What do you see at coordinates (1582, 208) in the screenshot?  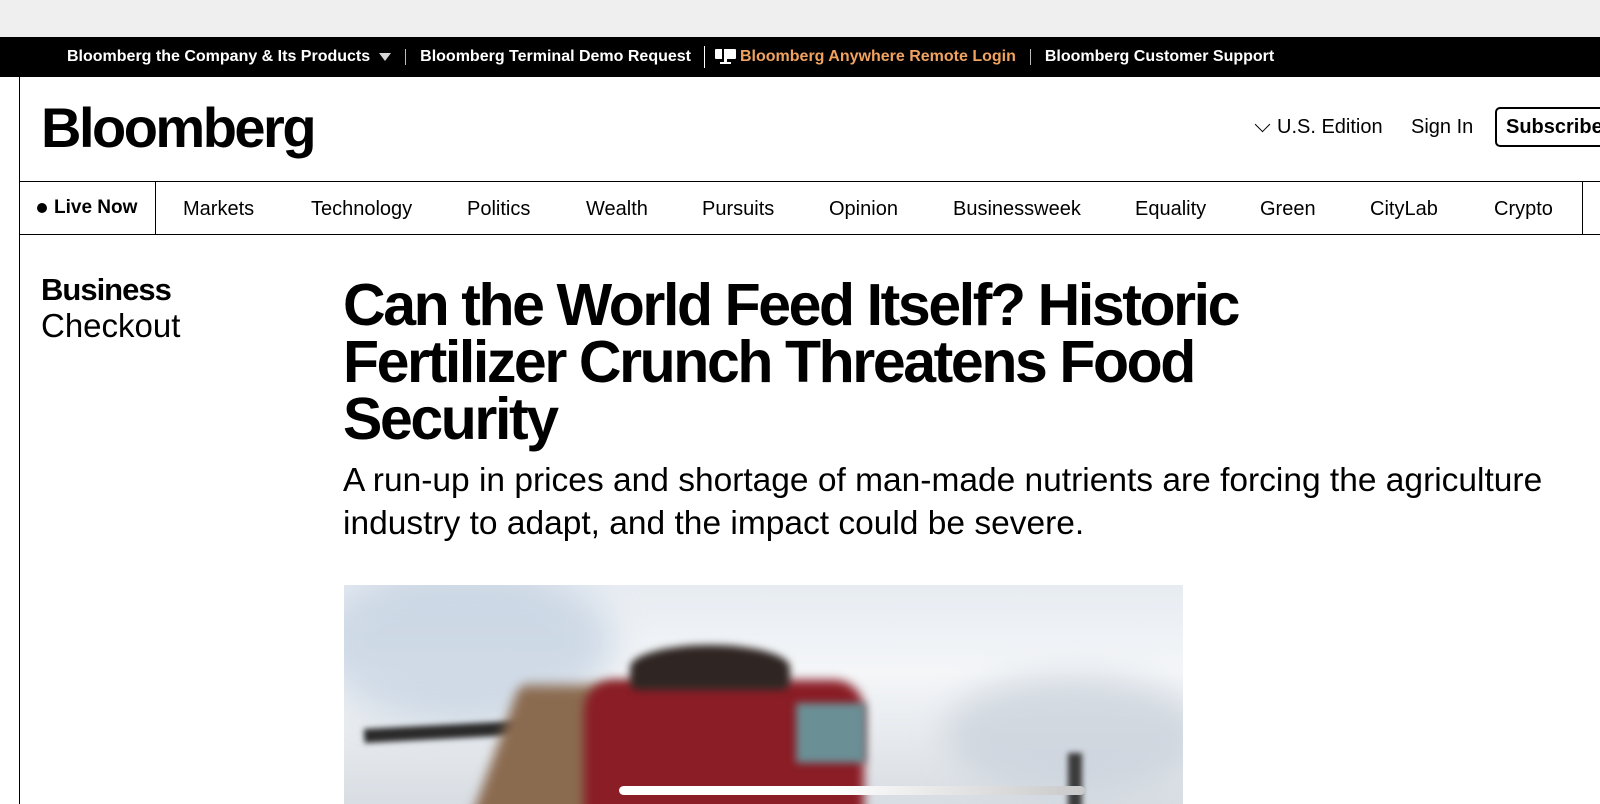 I see `nav-divider` at bounding box center [1582, 208].